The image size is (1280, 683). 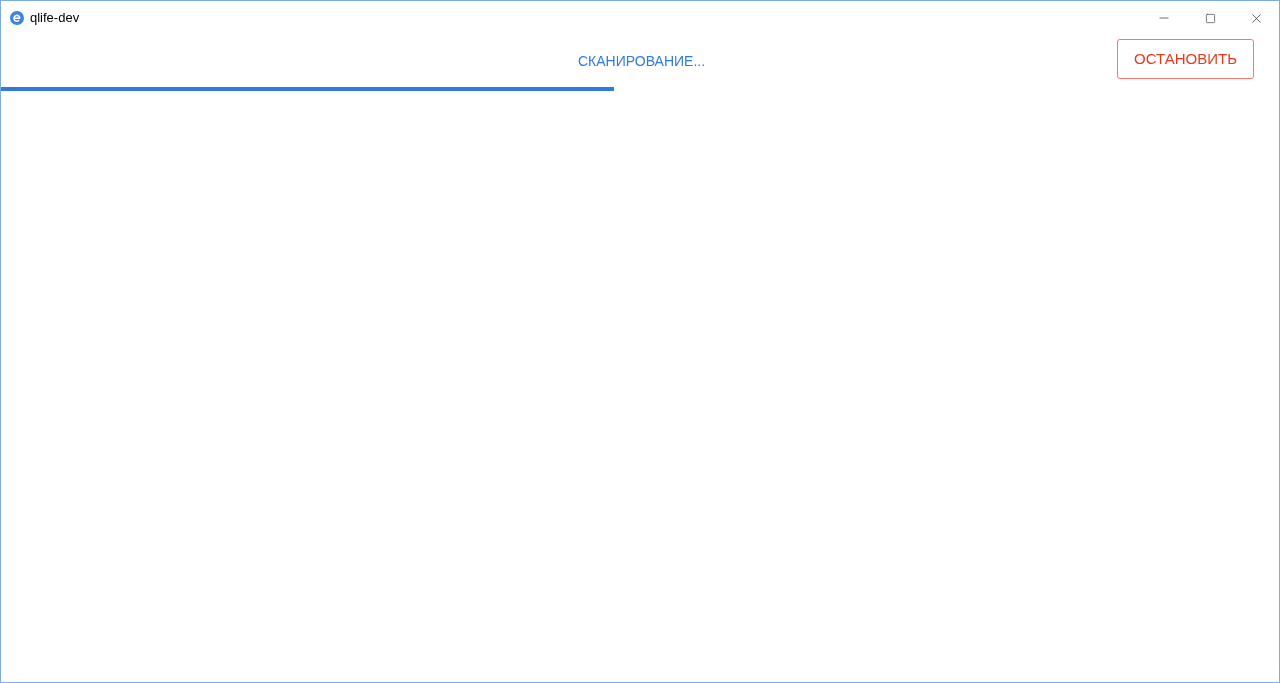 What do you see at coordinates (1185, 59) in the screenshot?
I see `stop-button: ОСТАНОВИТЬ` at bounding box center [1185, 59].